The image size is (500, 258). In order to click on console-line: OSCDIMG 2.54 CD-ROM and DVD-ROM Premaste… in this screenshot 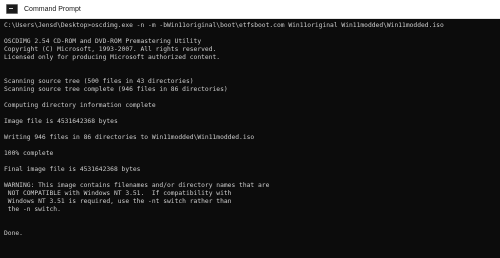, I will do `click(103, 41)`.